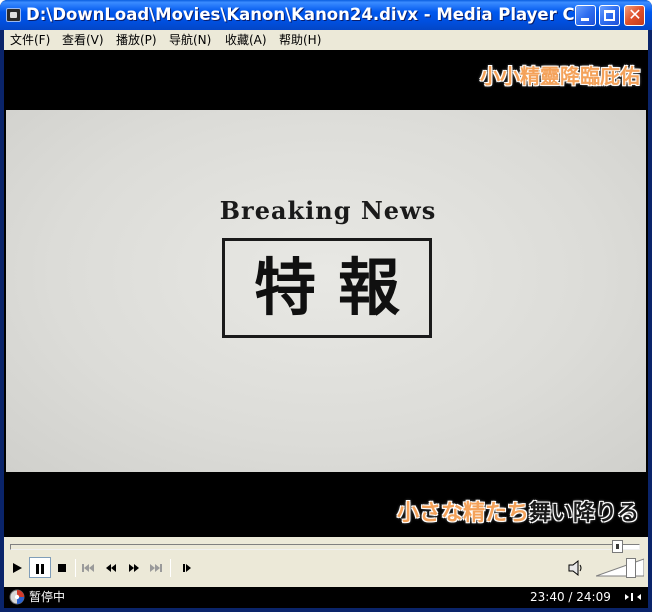 The width and height of the screenshot is (652, 612). I want to click on time-display: 23:40 / 24:09, so click(570, 597).